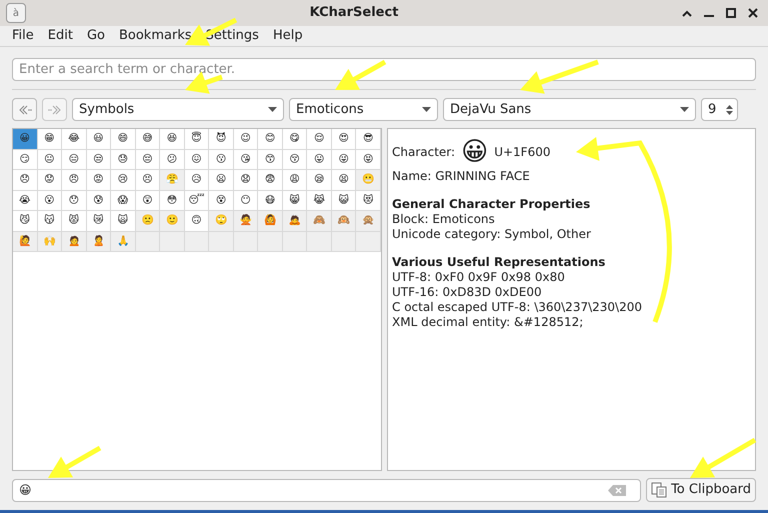 The height and width of the screenshot is (513, 768). Describe the element at coordinates (246, 180) in the screenshot. I see `character-cell: 😧` at that location.